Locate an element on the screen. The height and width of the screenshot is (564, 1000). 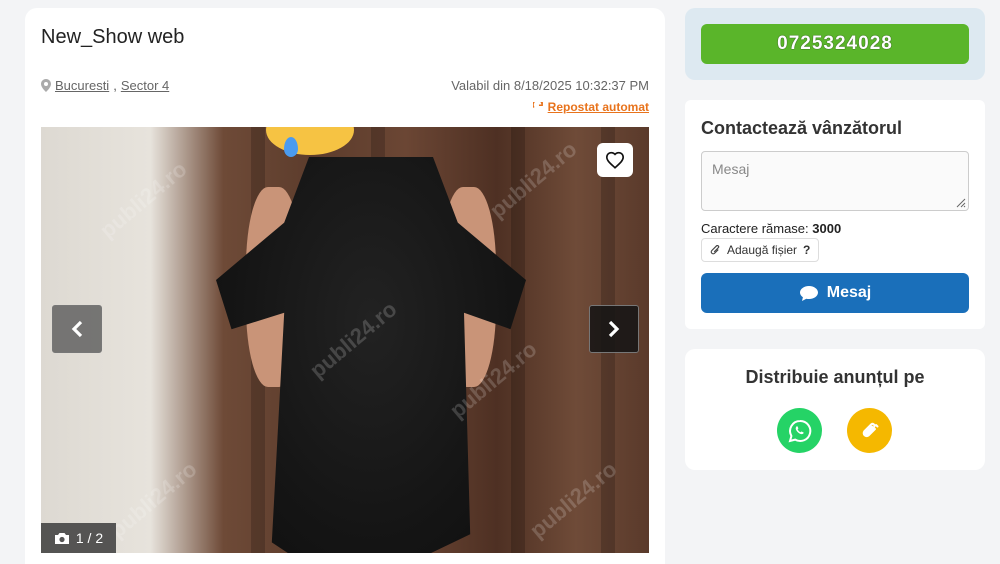
map-pin-icon is located at coordinates (46, 85).